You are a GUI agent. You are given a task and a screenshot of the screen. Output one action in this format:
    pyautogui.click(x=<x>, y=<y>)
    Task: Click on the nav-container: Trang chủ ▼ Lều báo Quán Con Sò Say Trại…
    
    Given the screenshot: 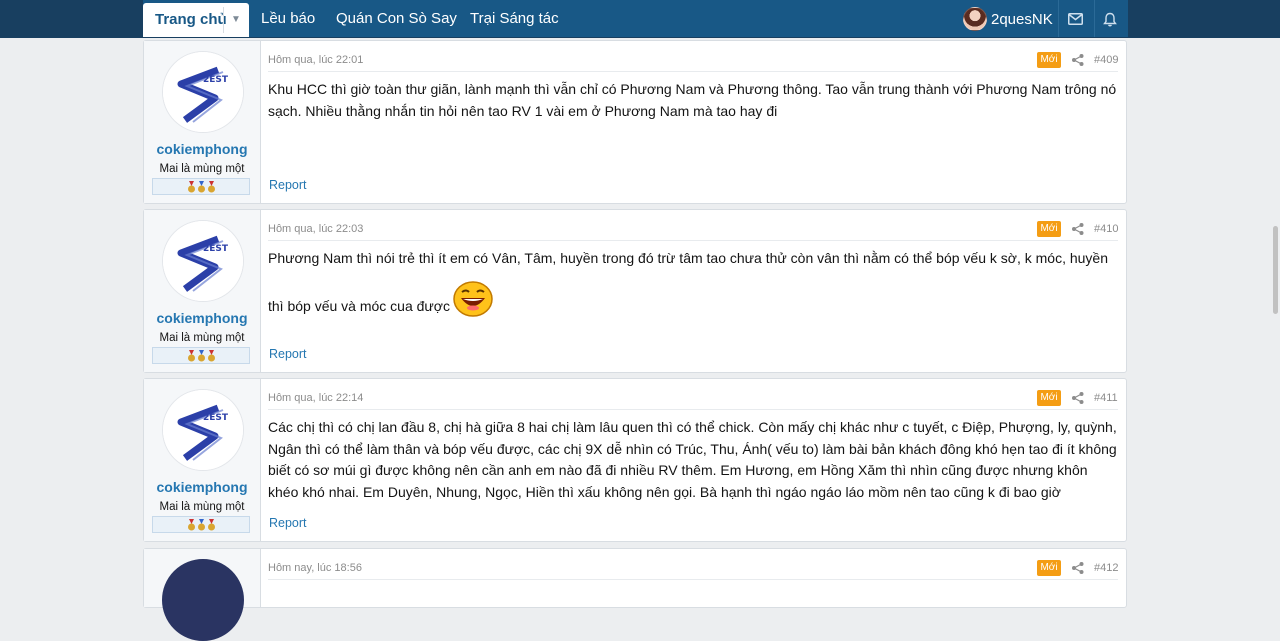 What is the action you would take?
    pyautogui.click(x=635, y=18)
    